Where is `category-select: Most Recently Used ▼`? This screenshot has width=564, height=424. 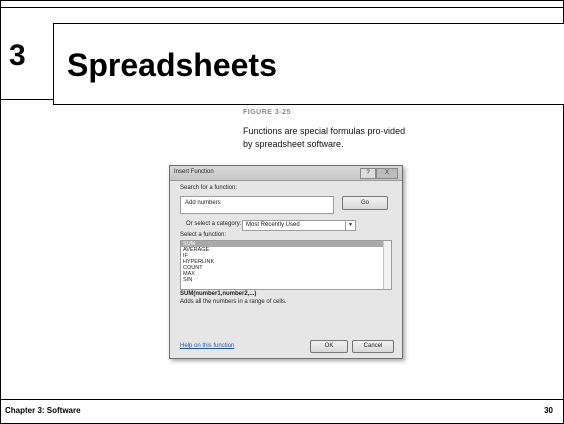
category-select: Most Recently Used ▼ is located at coordinates (299, 225).